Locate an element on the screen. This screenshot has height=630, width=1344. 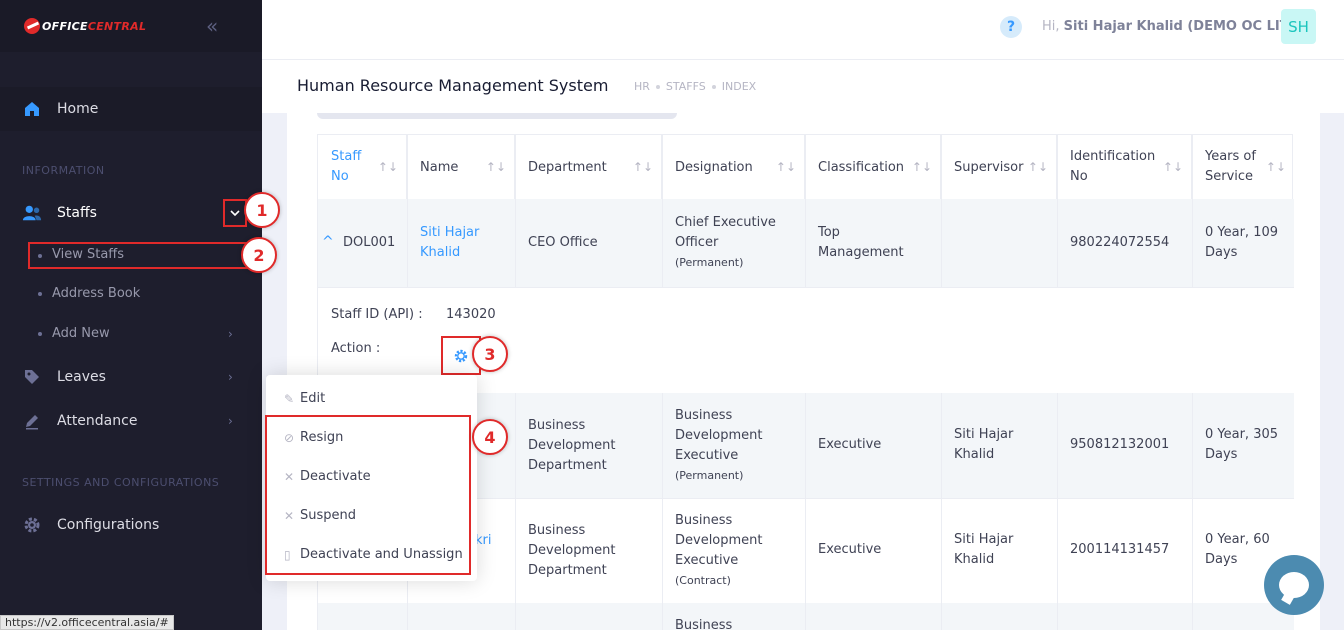
help-icon: ? is located at coordinates (1011, 27).